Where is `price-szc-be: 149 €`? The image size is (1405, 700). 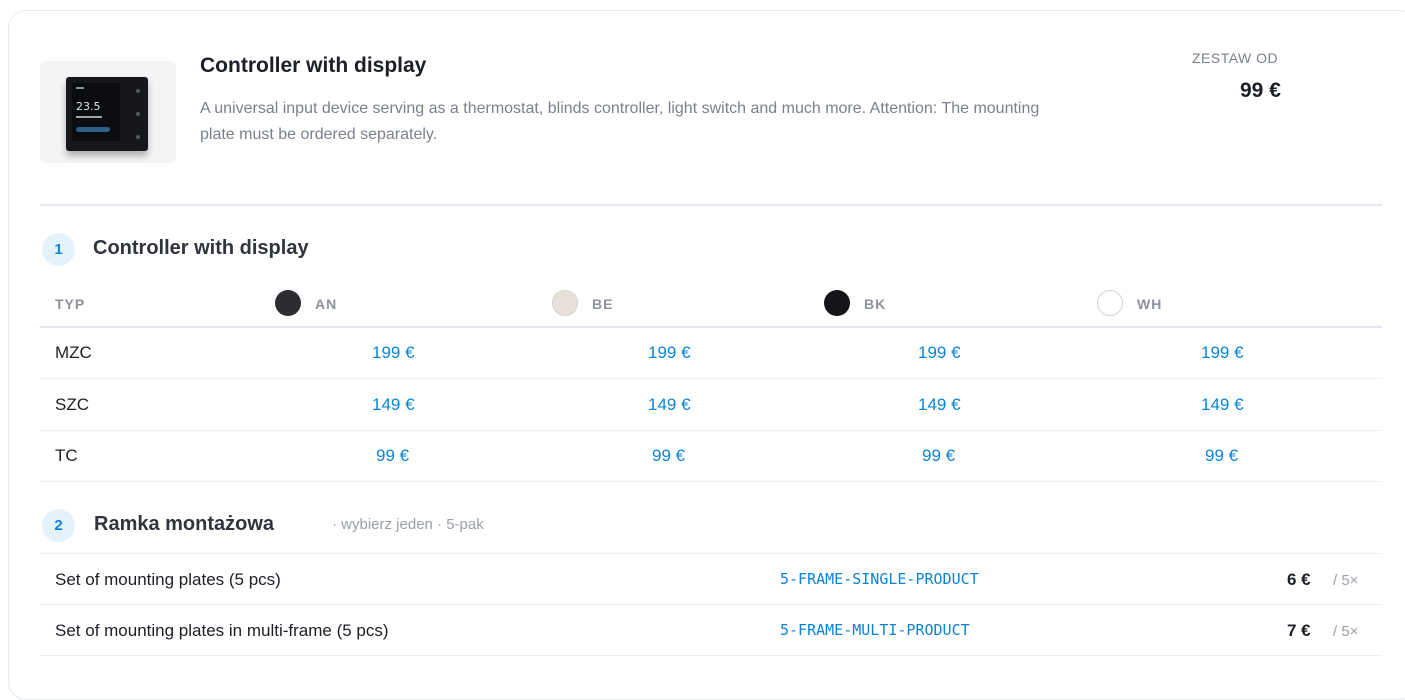
price-szc-be: 149 € is located at coordinates (669, 405).